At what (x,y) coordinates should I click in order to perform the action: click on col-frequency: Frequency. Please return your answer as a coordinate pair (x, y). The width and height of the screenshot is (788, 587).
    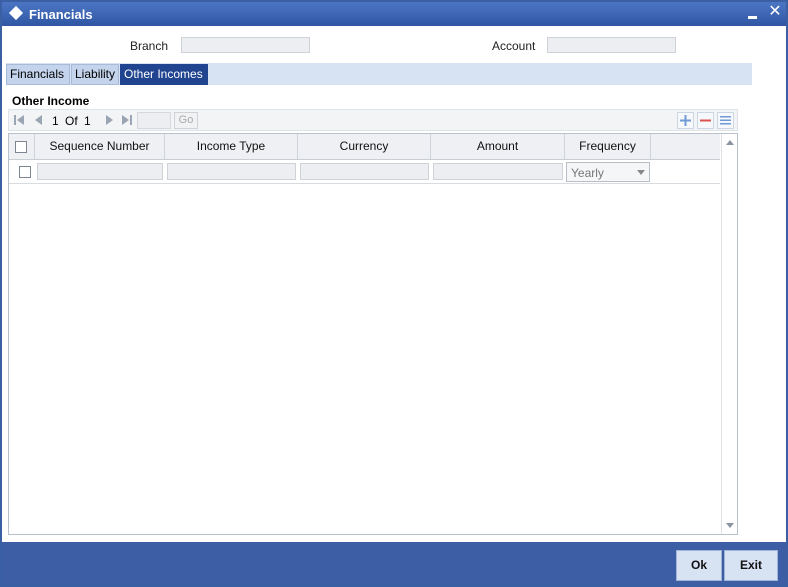
    Looking at the image, I should click on (608, 146).